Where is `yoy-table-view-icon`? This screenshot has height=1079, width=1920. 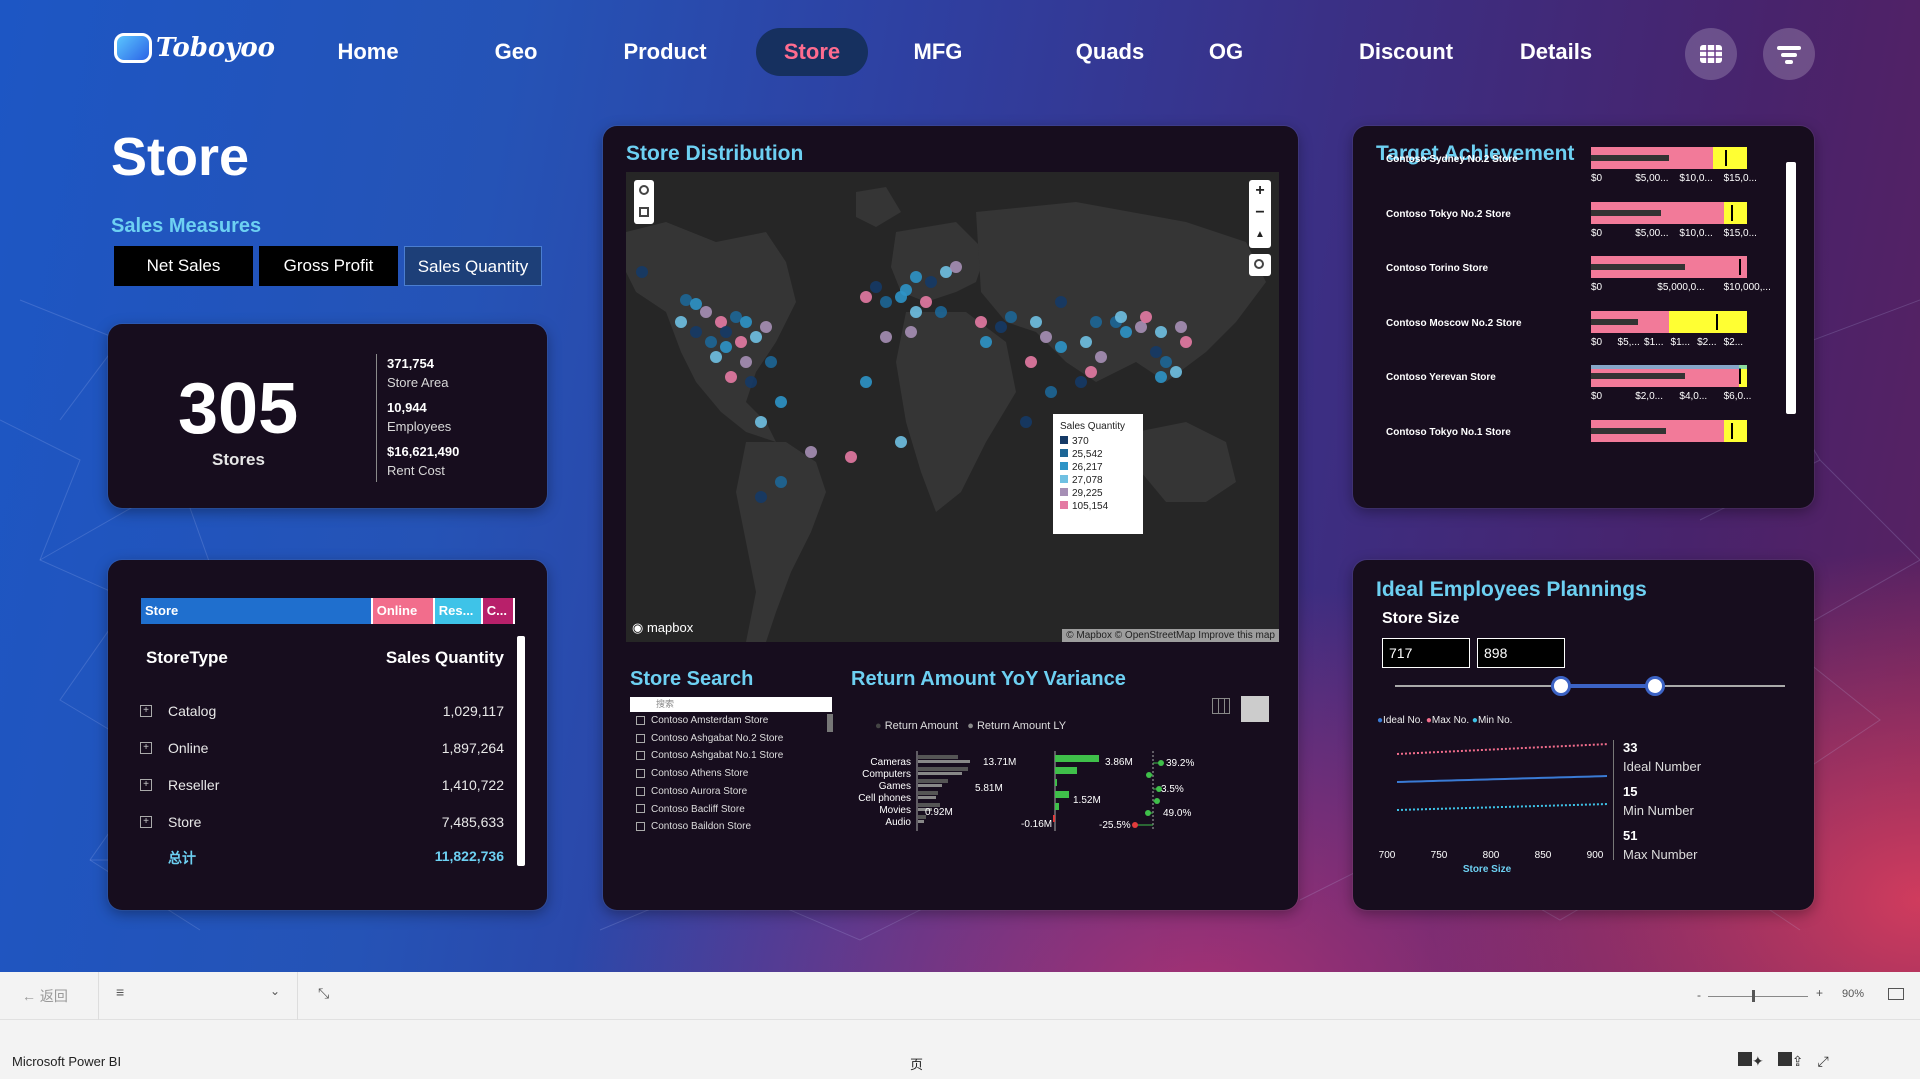 yoy-table-view-icon is located at coordinates (1221, 706).